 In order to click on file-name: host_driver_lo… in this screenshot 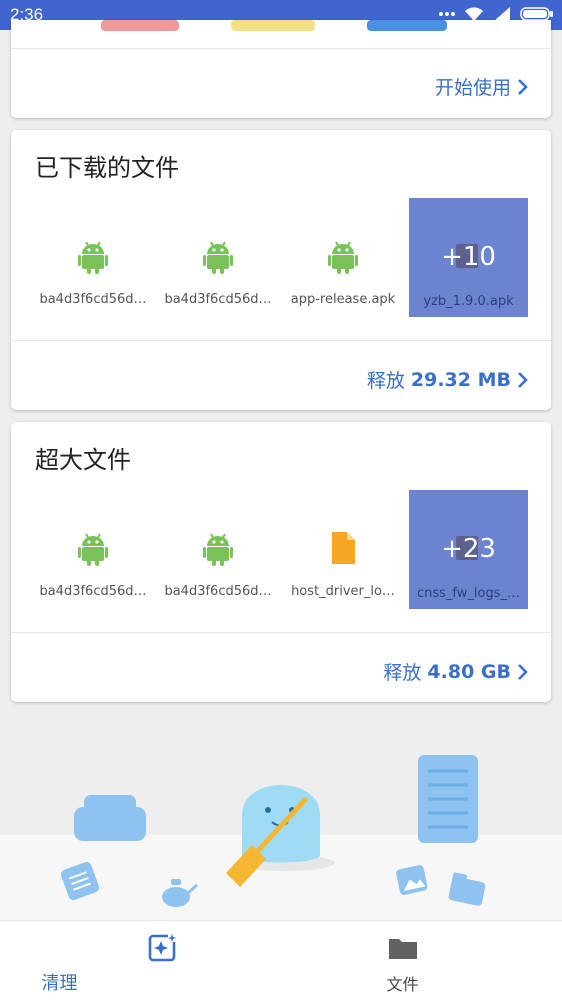, I will do `click(343, 591)`.